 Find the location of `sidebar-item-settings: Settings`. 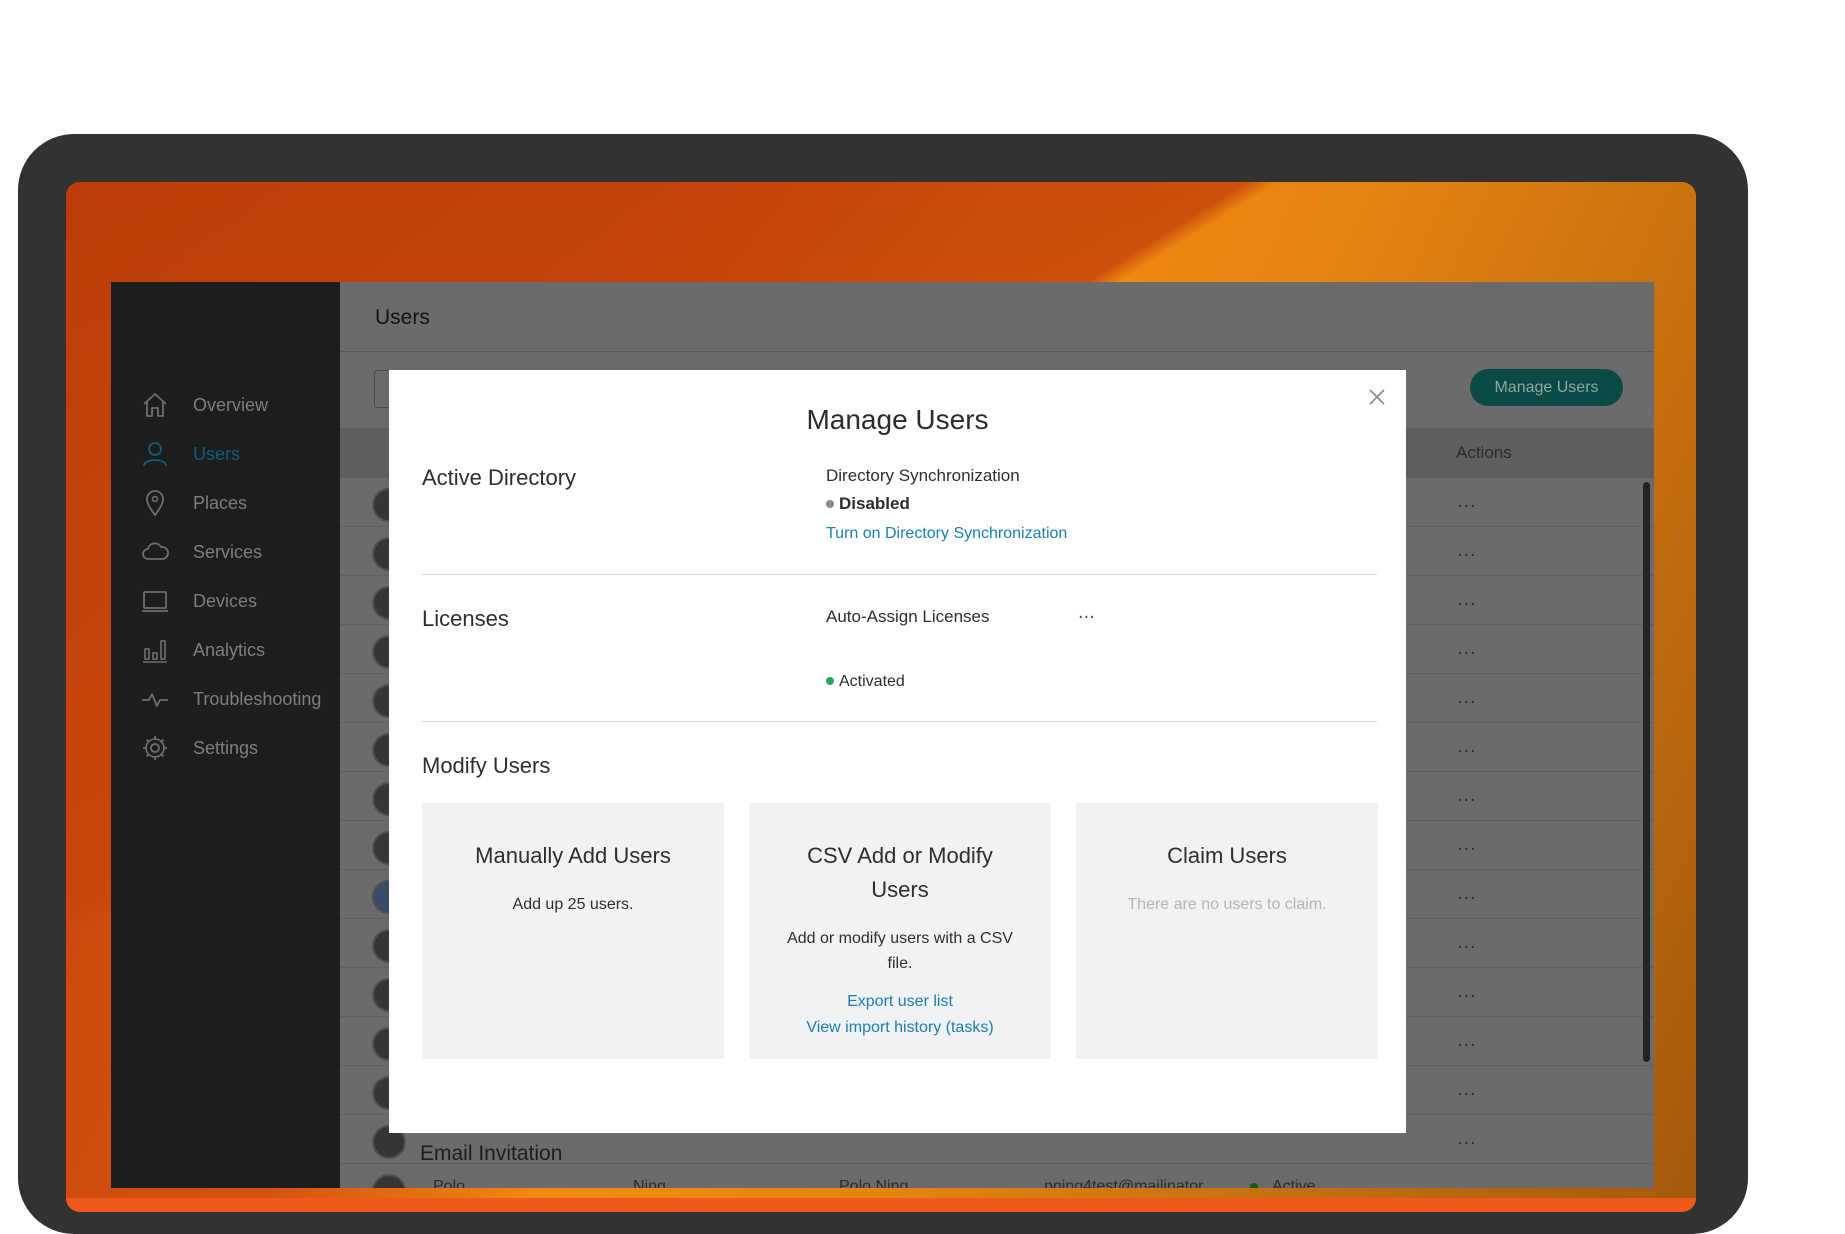

sidebar-item-settings: Settings is located at coordinates (239, 748).